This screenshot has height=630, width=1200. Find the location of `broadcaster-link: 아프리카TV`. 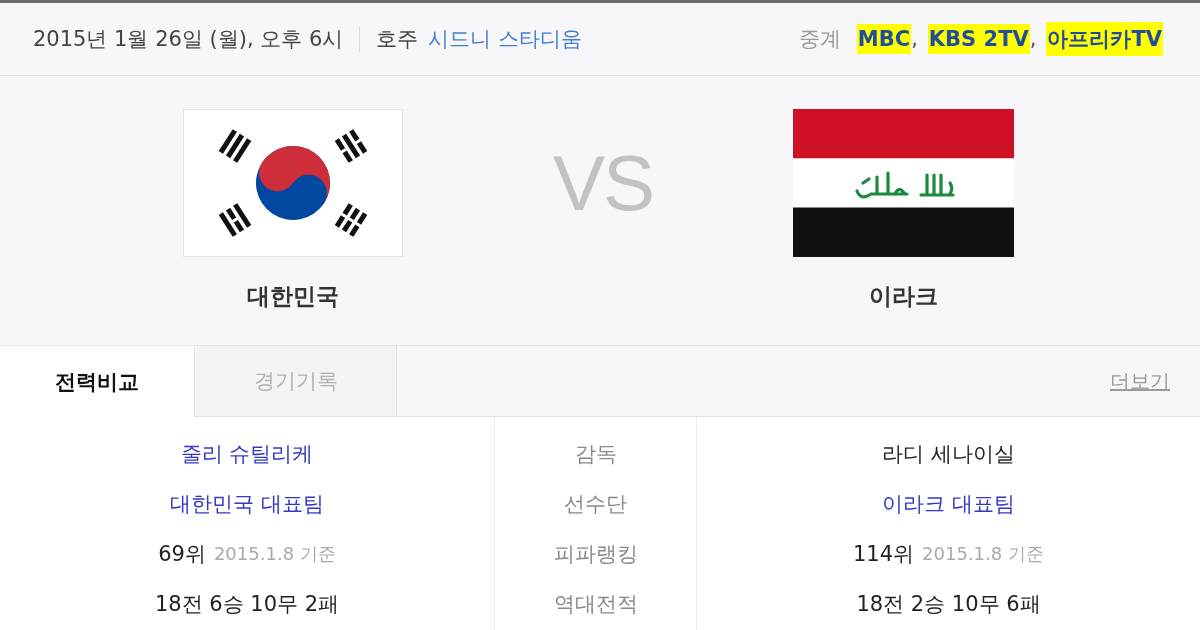

broadcaster-link: 아프리카TV is located at coordinates (1104, 39).